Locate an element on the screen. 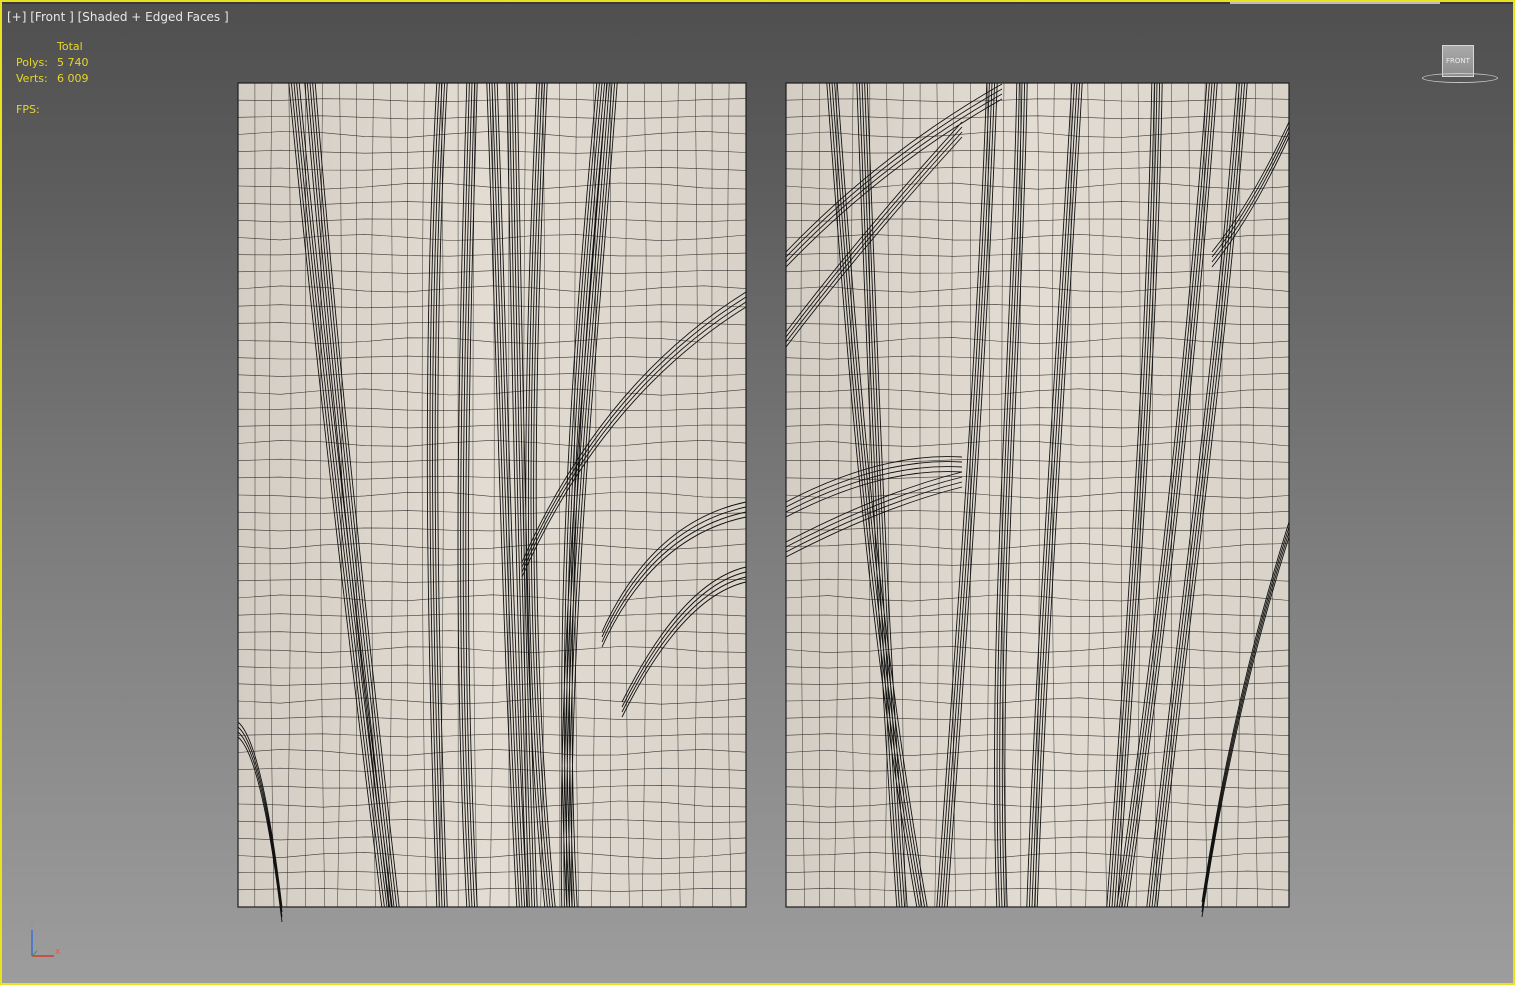  verts-label: Verts: is located at coordinates (32, 78).